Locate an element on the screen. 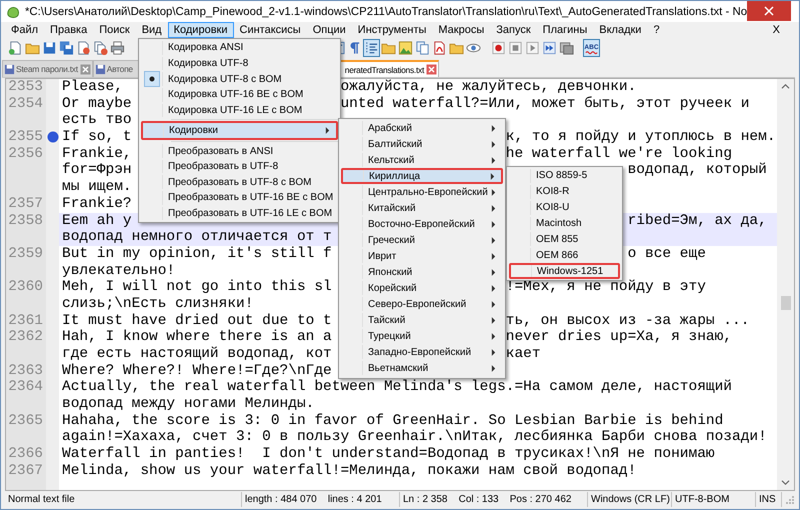 The image size is (800, 510). menu-item: Кельтский is located at coordinates (422, 160).